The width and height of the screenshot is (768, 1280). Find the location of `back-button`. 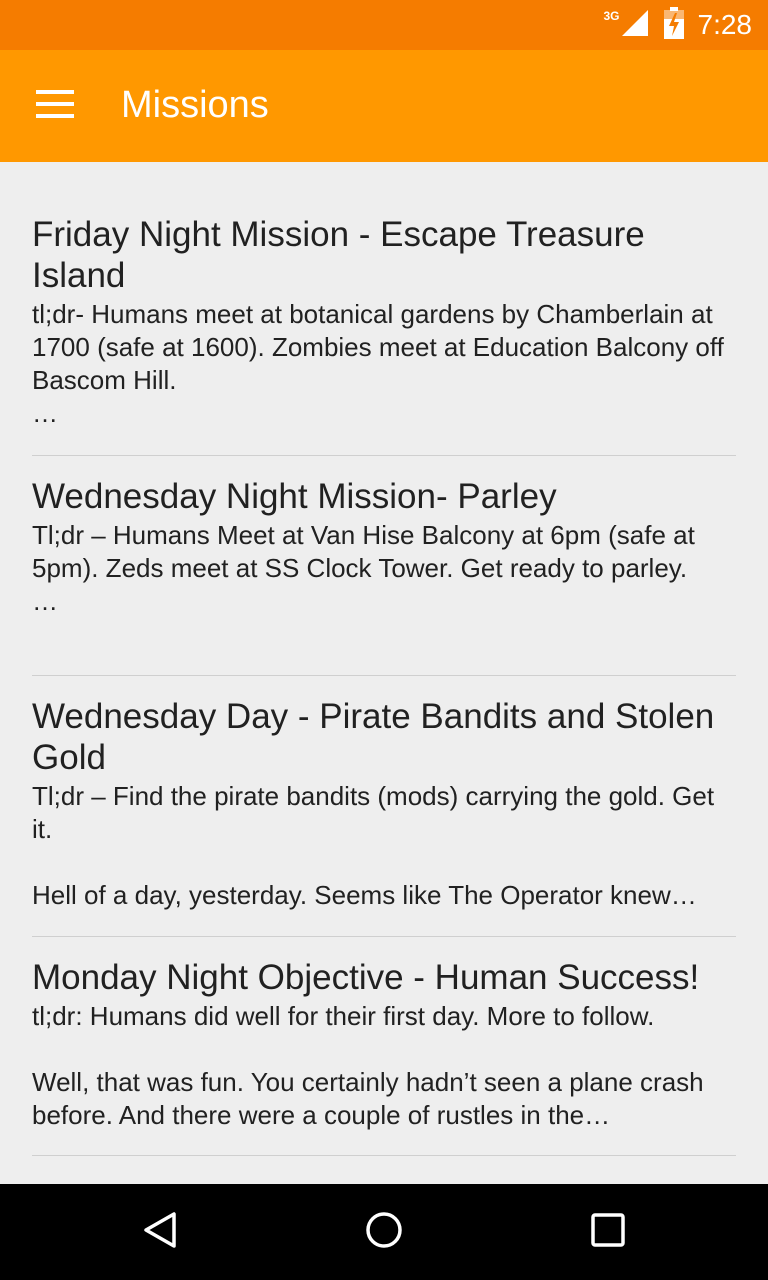

back-button is located at coordinates (160, 1232).